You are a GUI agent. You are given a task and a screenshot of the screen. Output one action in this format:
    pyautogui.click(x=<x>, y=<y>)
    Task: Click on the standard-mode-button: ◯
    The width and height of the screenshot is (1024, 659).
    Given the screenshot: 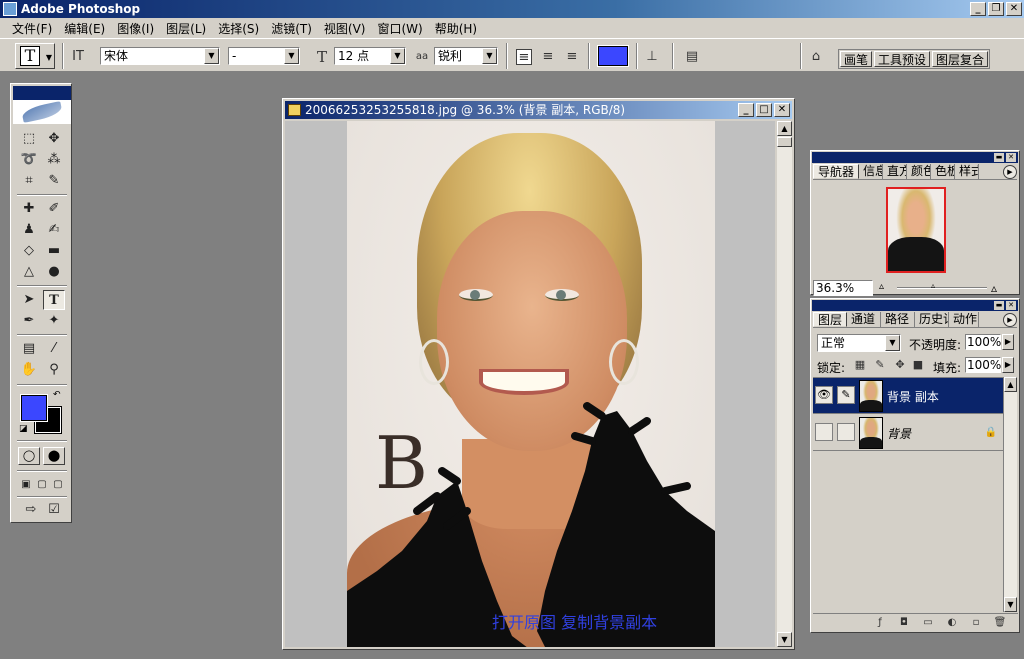 What is the action you would take?
    pyautogui.click(x=29, y=456)
    